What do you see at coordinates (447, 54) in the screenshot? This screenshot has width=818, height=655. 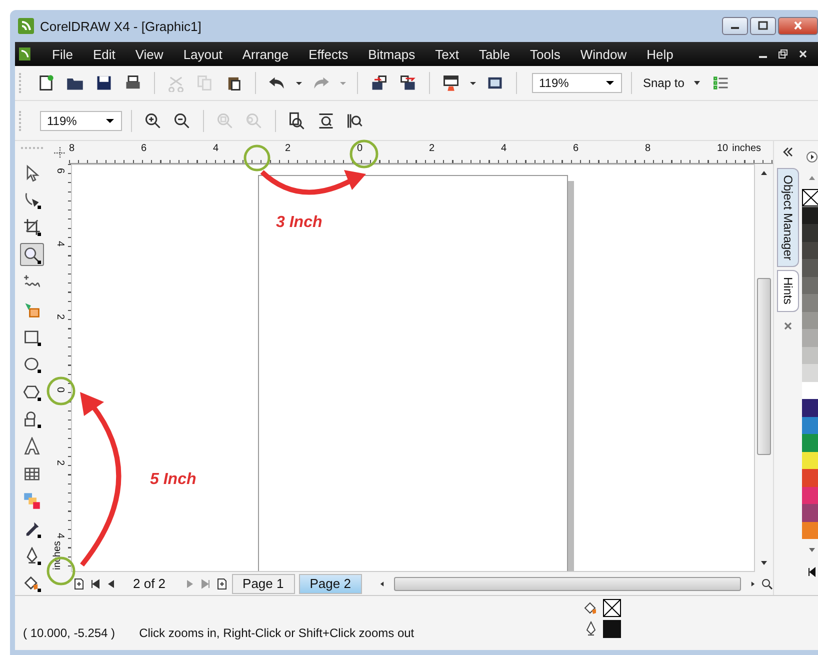 I see `menu-item: Text` at bounding box center [447, 54].